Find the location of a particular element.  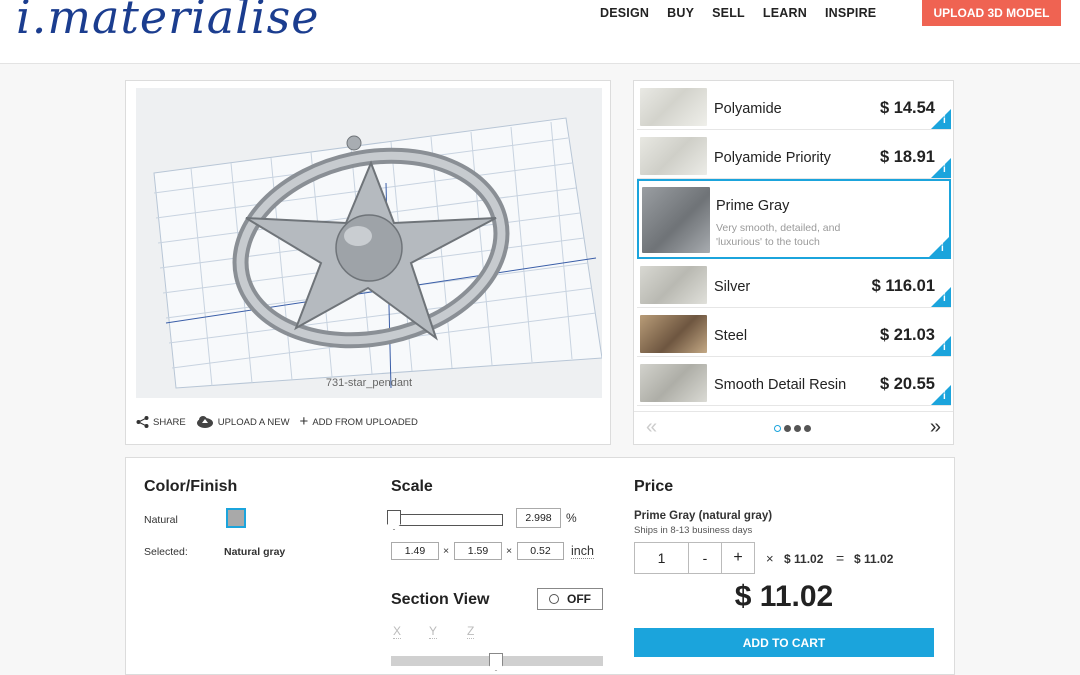

scale-title: Scale is located at coordinates (412, 486).